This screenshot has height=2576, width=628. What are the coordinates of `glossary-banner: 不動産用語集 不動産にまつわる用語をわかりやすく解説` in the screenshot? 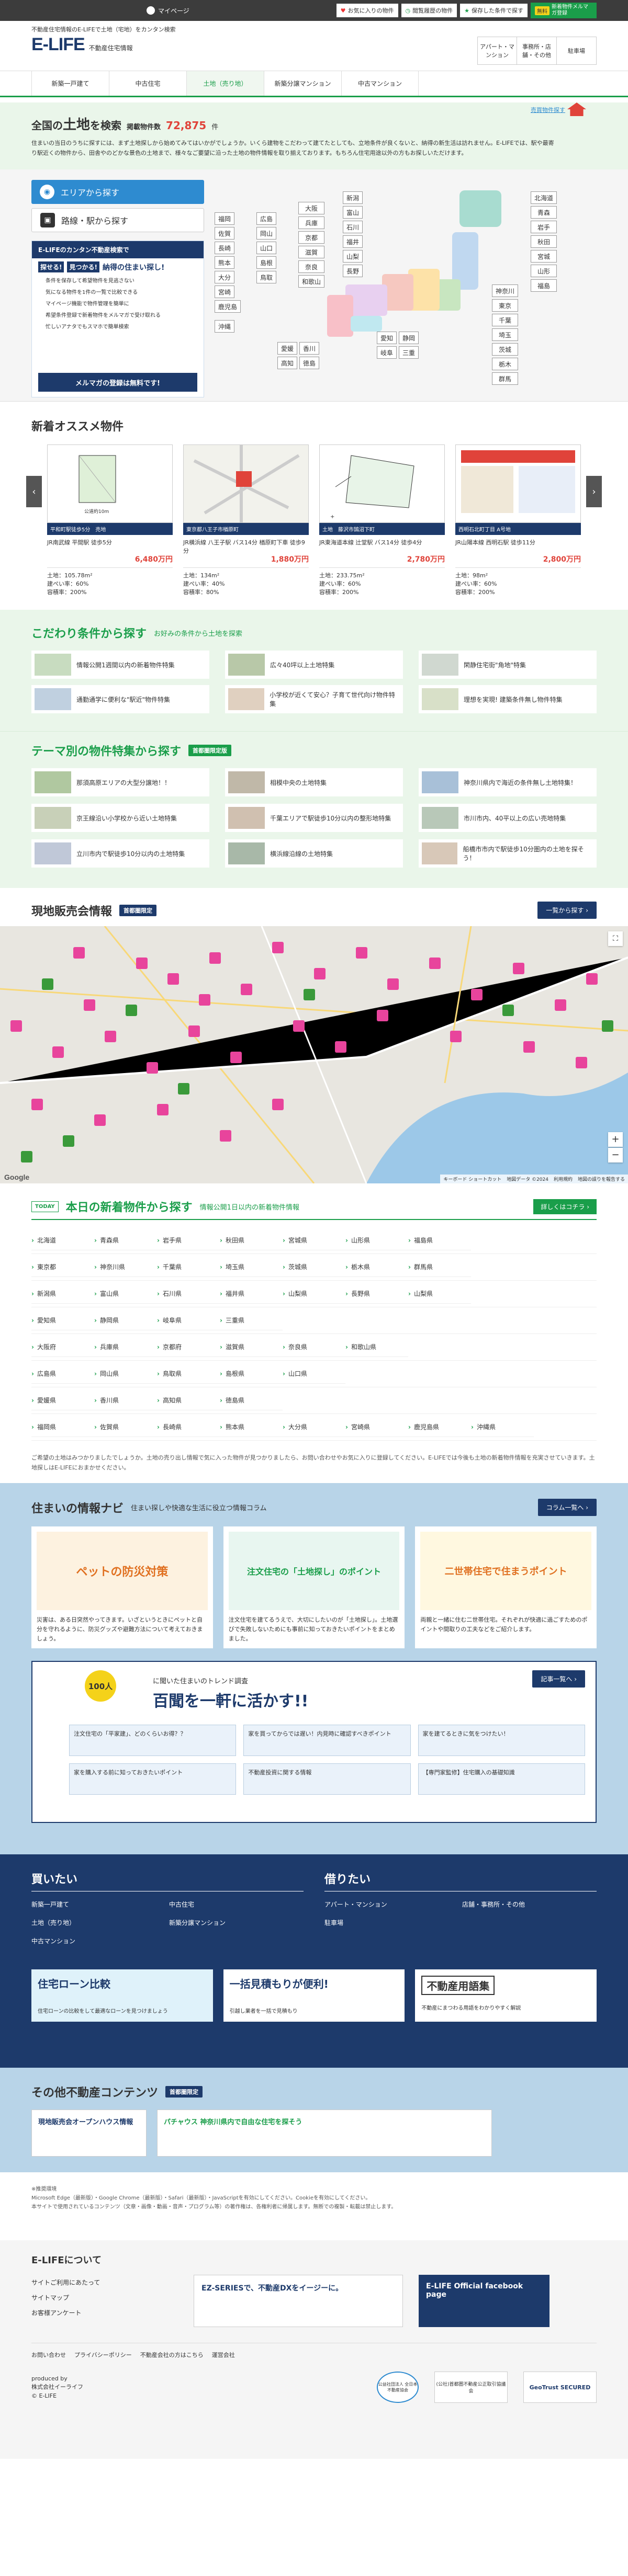 It's located at (506, 1996).